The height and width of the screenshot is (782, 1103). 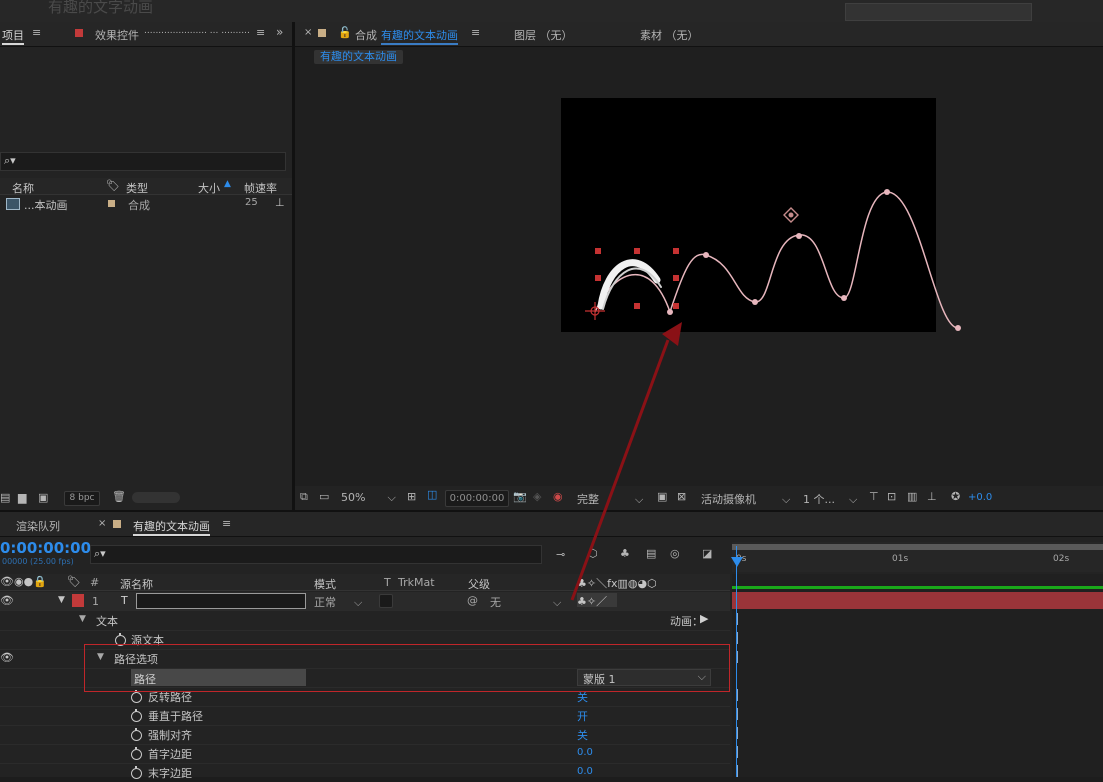 What do you see at coordinates (737, 562) in the screenshot?
I see `playhead-handle` at bounding box center [737, 562].